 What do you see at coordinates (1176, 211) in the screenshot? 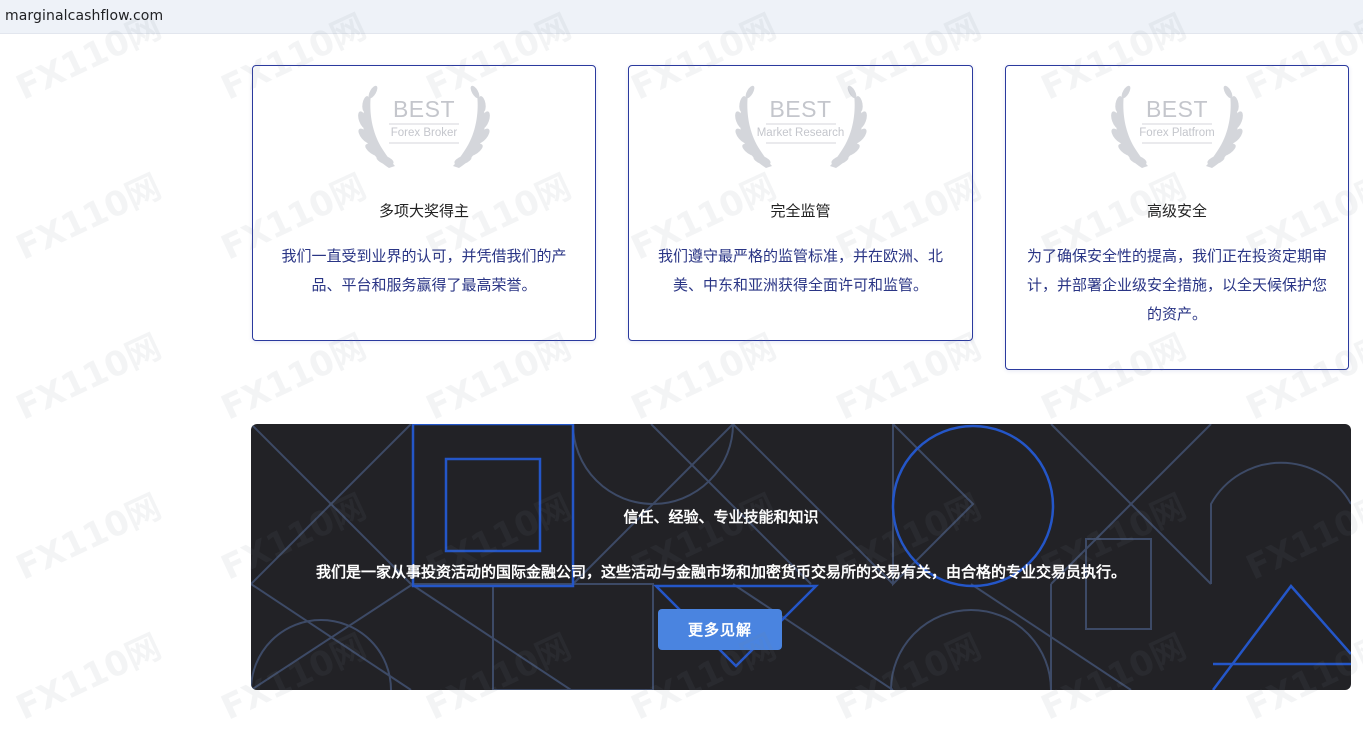
I see `card-title: 高级安全` at bounding box center [1176, 211].